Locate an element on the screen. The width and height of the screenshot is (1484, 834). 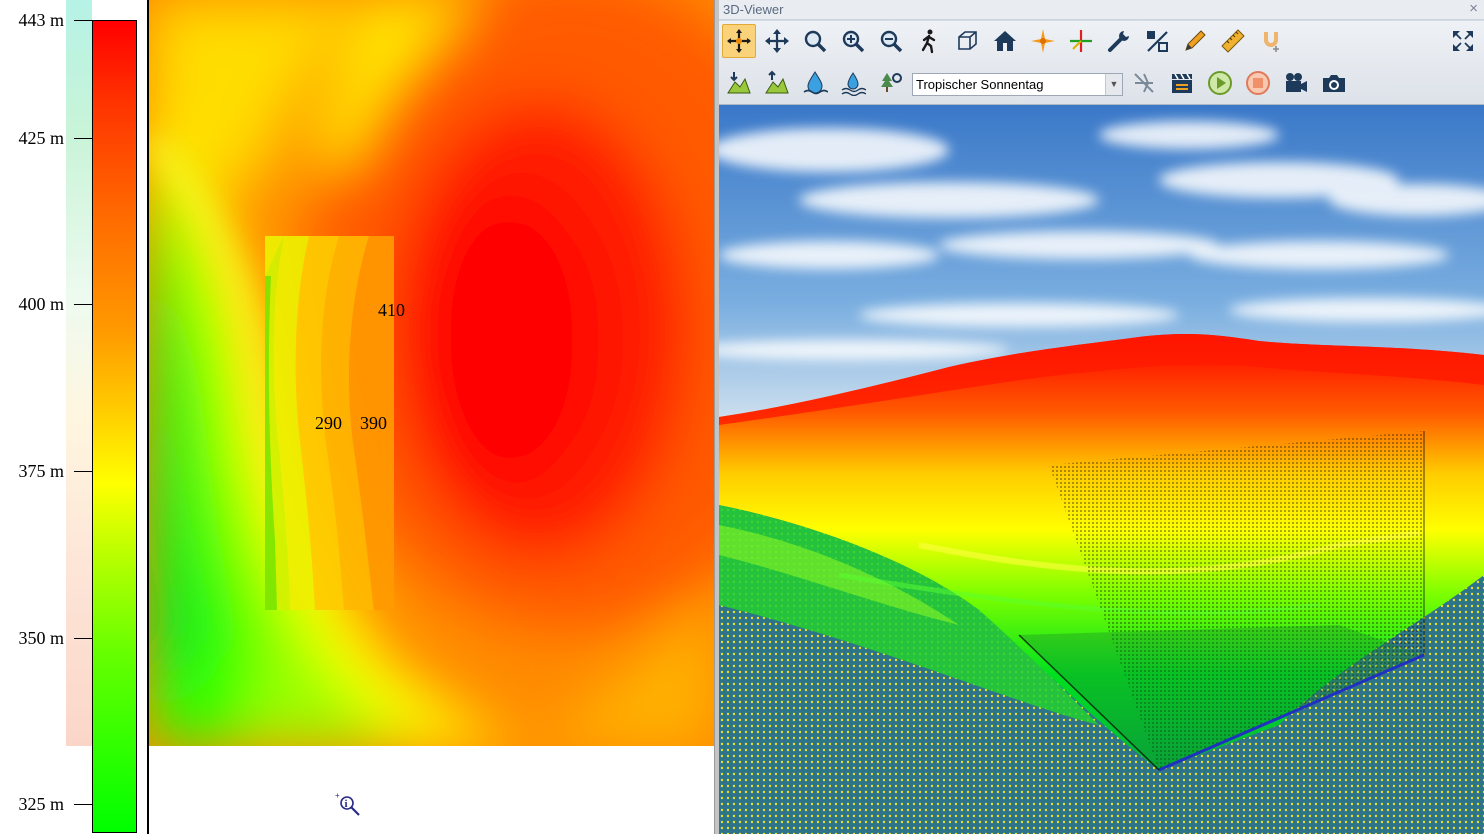
contour-label: 390 is located at coordinates (373, 423).